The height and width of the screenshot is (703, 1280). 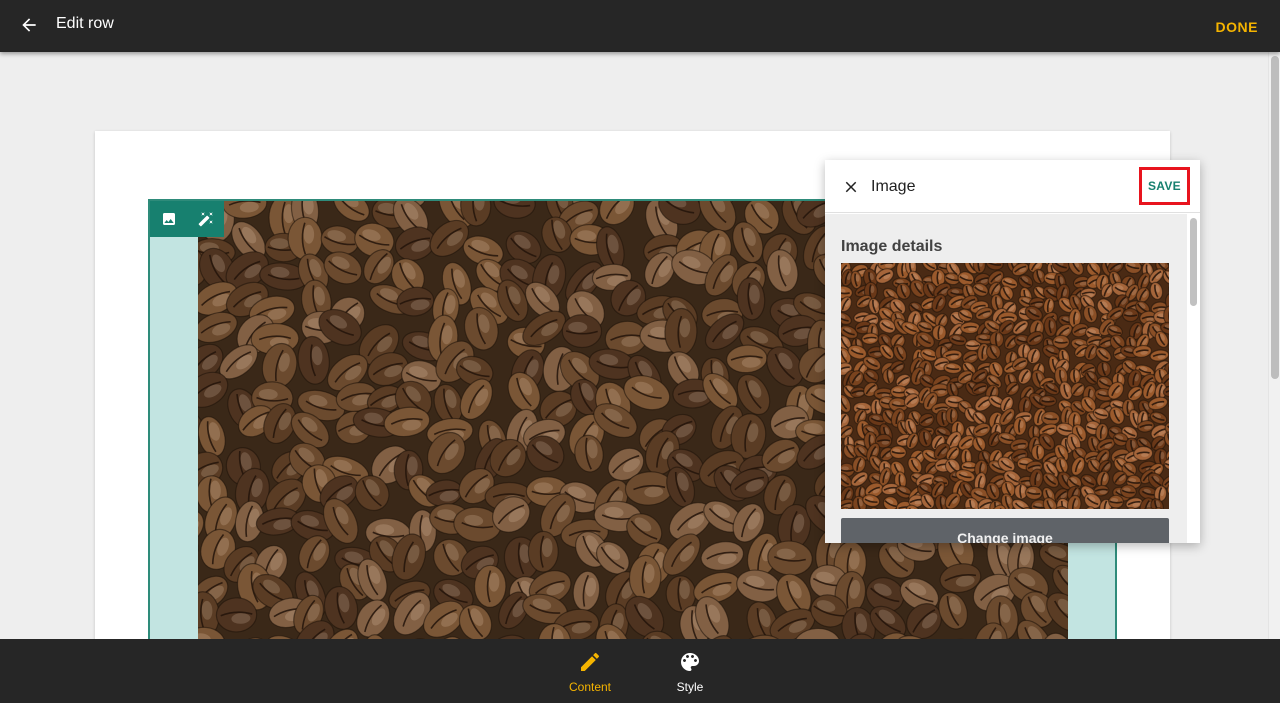 I want to click on arrow-back-icon, so click(x=29, y=25).